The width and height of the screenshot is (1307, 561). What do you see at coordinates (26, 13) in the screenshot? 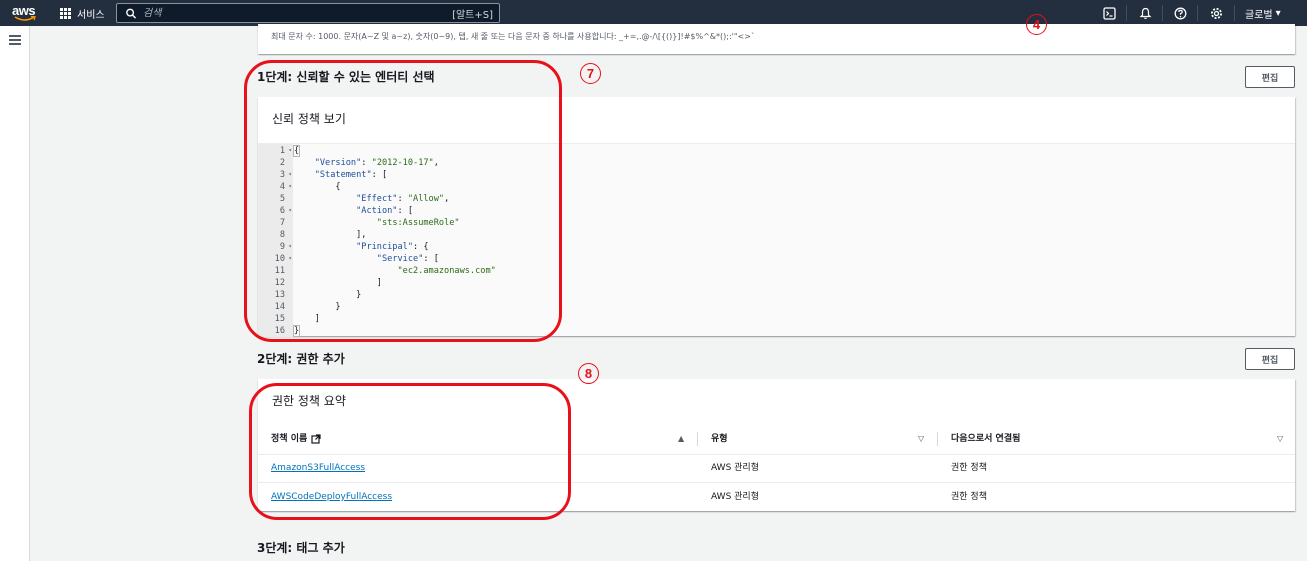
I see `aws-logo: aws` at bounding box center [26, 13].